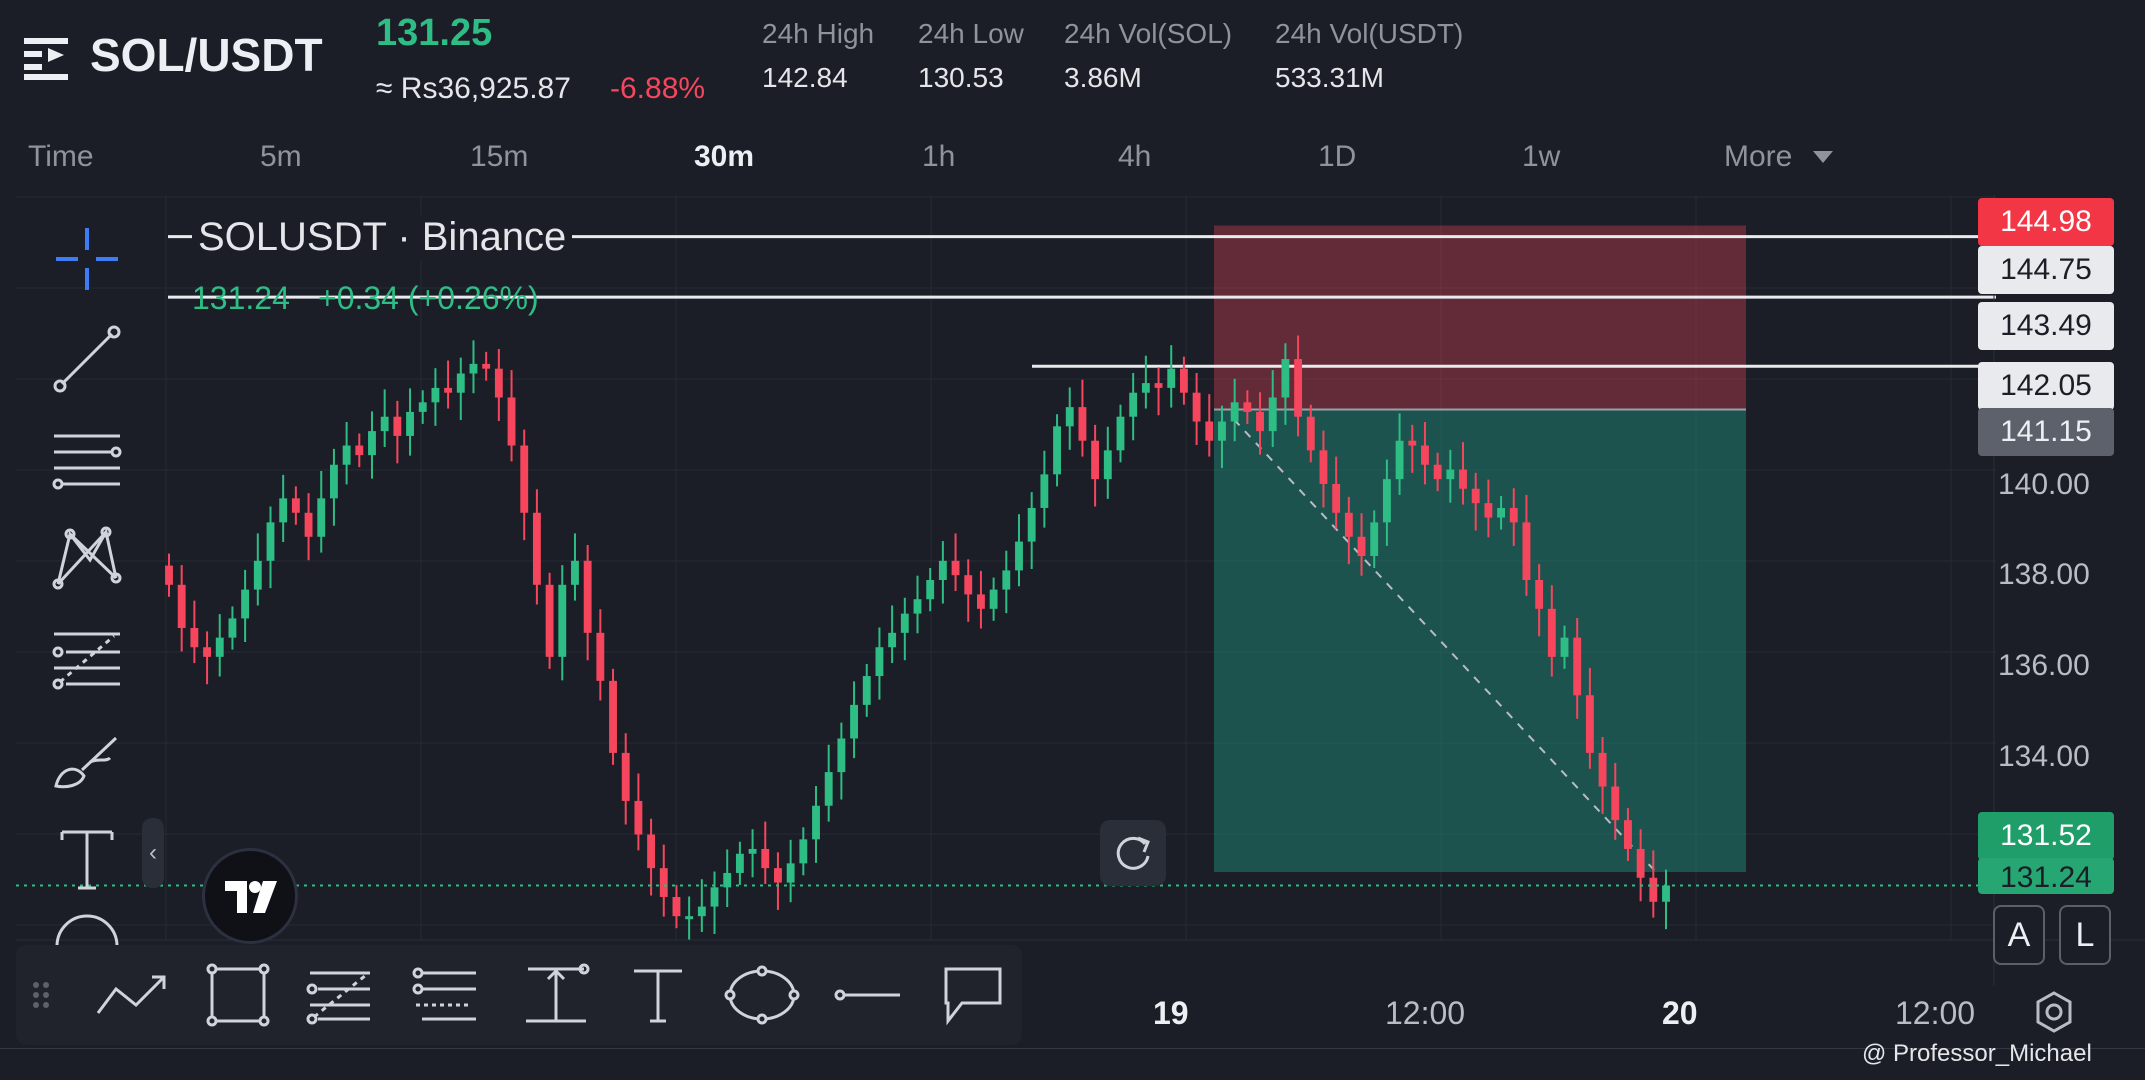  What do you see at coordinates (281, 157) in the screenshot?
I see `tab-5m: 5m` at bounding box center [281, 157].